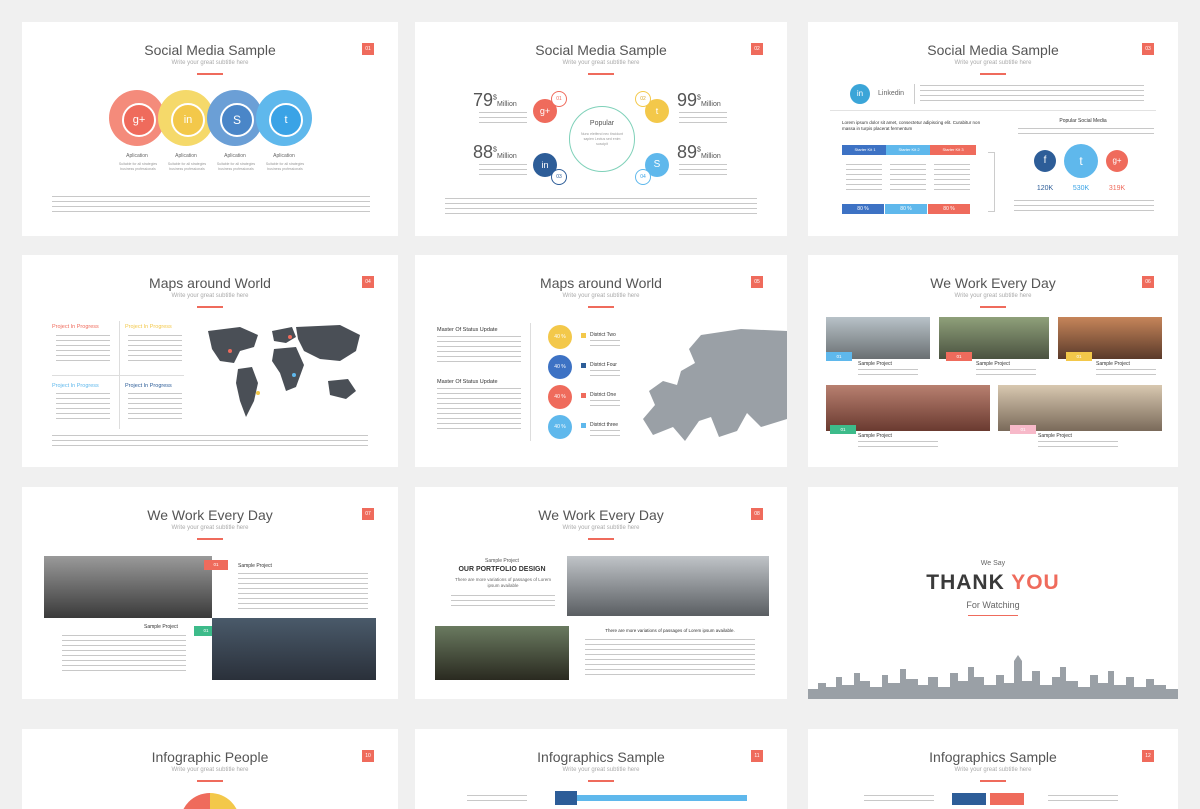 The image size is (1200, 809). Describe the element at coordinates (860, 94) in the screenshot. I see `linkedin-icon: in` at that location.